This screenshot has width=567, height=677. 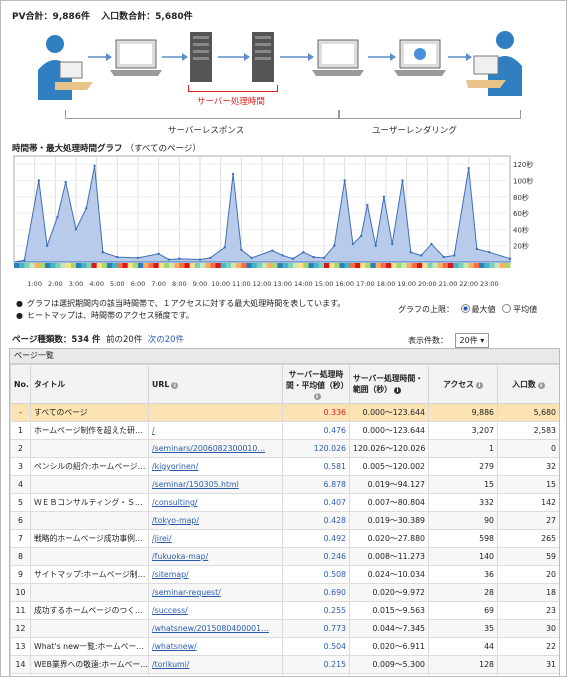 I want to click on cell-url: /torikumi/, so click(x=215, y=664).